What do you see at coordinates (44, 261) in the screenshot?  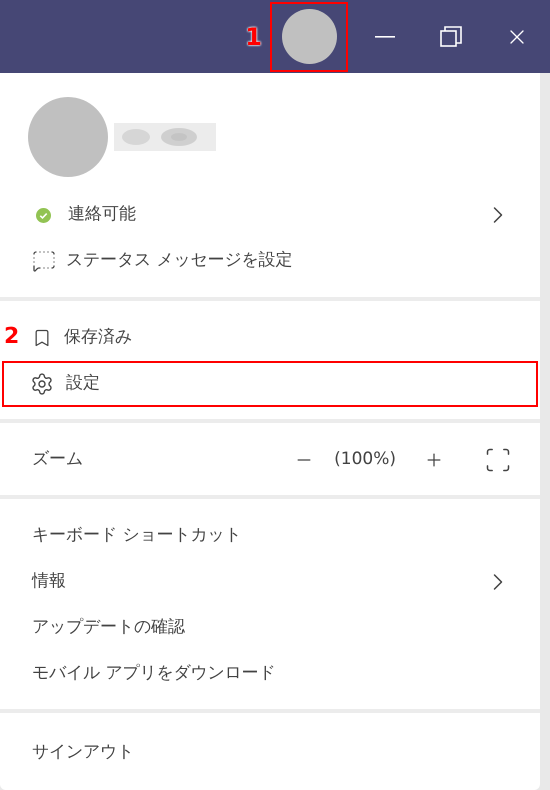 I see `edit-message-icon` at bounding box center [44, 261].